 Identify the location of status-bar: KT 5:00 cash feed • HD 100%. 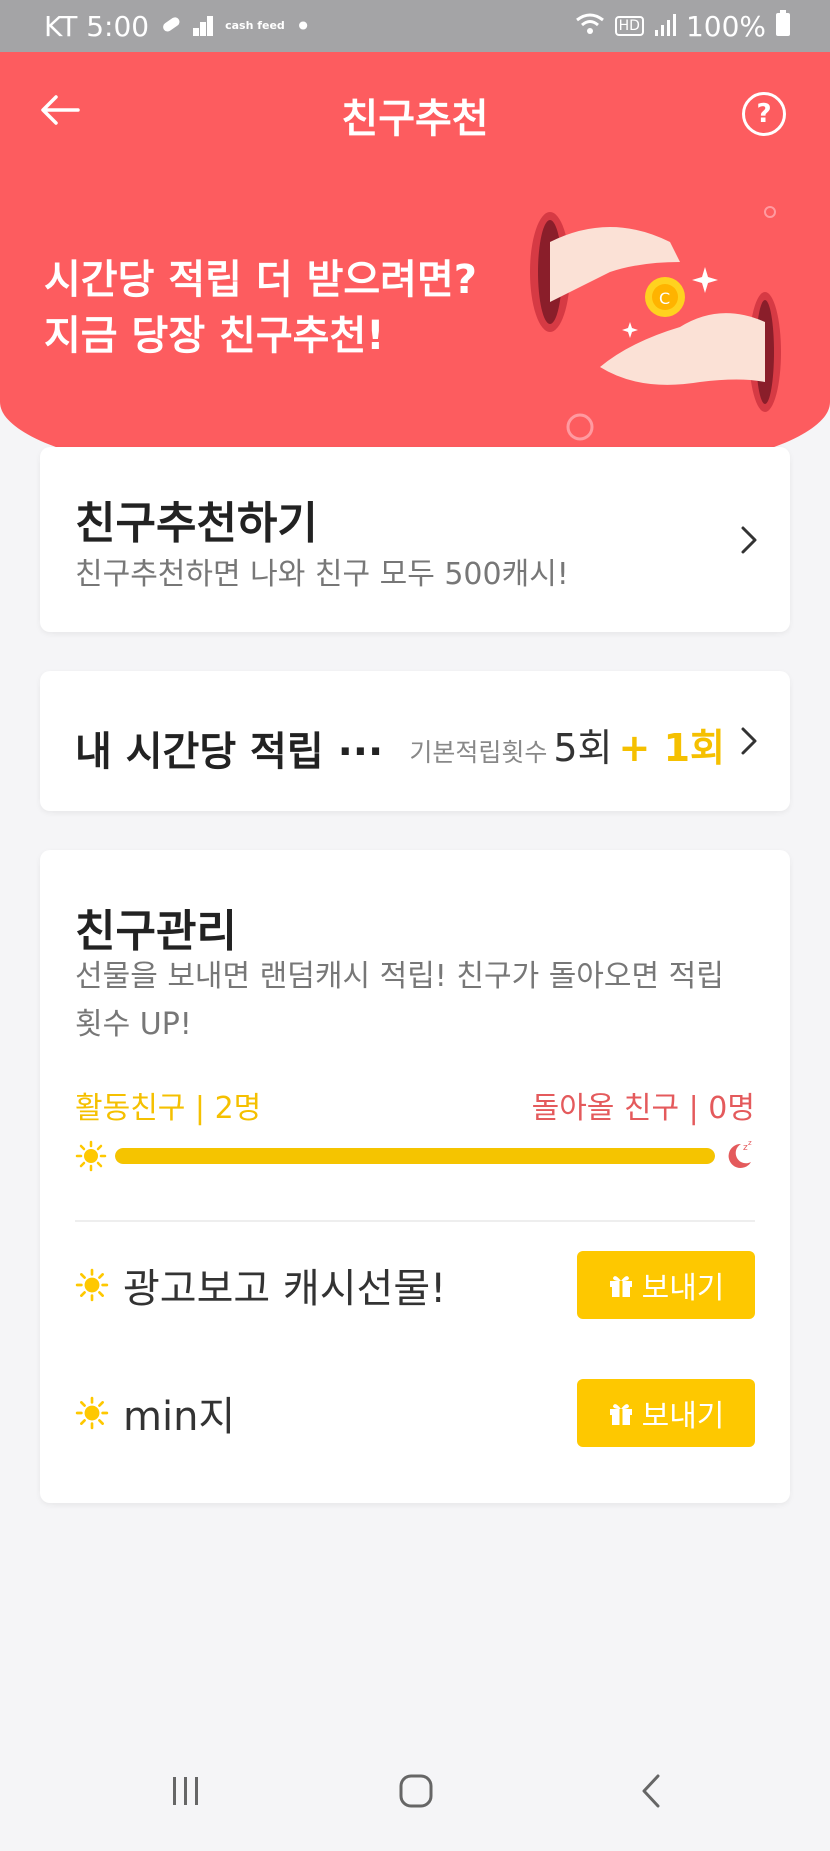
(415, 26).